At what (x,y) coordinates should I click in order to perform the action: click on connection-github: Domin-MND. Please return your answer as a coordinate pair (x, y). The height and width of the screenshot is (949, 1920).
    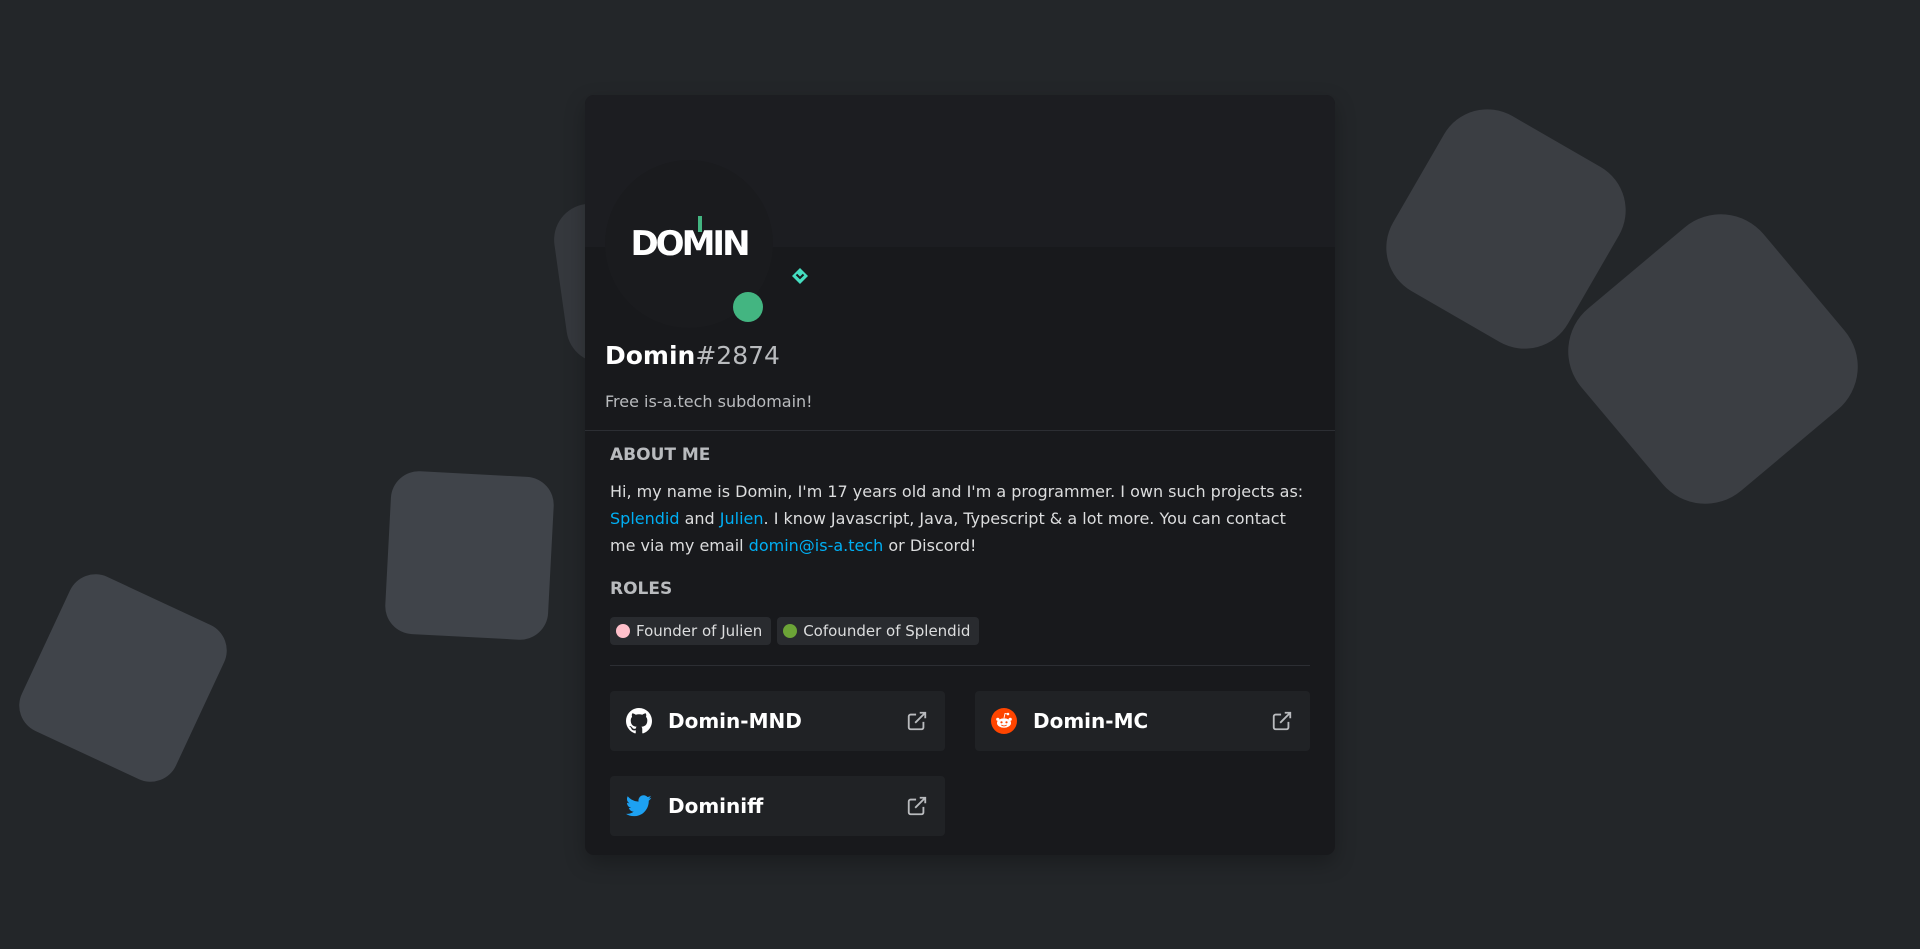
    Looking at the image, I should click on (777, 721).